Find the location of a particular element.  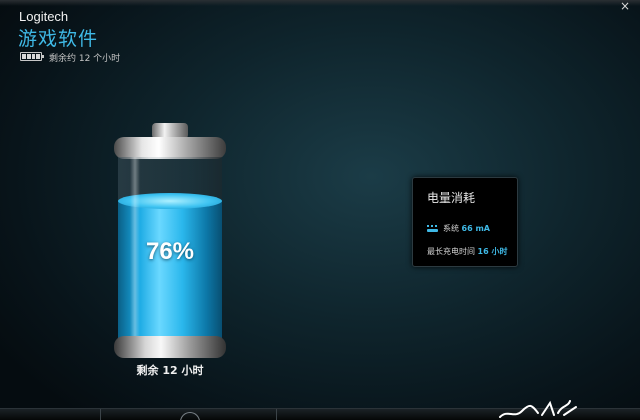

system-consumption-row: 系统 66 mA is located at coordinates (458, 228).